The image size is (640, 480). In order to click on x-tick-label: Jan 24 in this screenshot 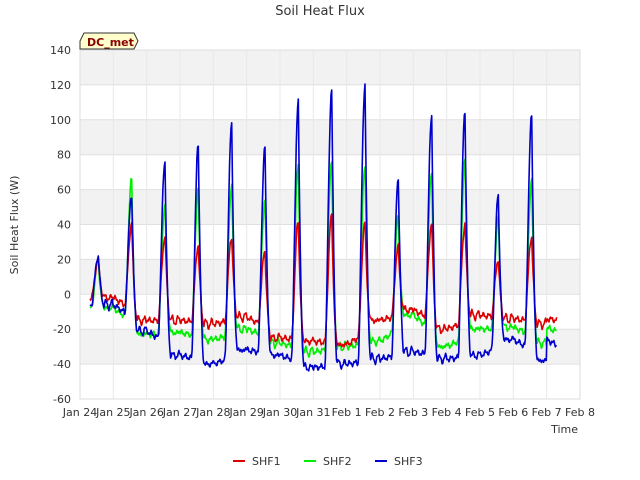, I will do `click(79, 412)`.